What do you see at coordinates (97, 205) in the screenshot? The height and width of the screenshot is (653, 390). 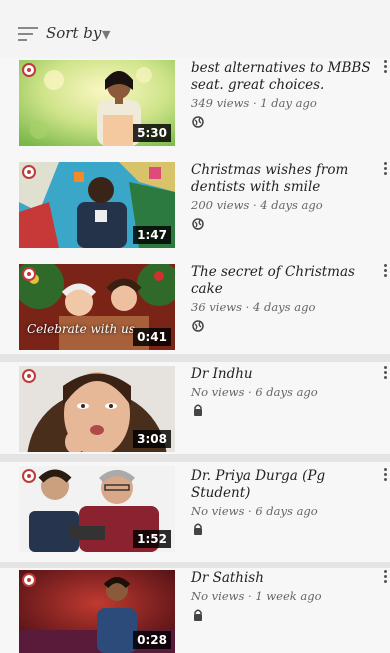 I see `video-thumbnail: 1:47` at bounding box center [97, 205].